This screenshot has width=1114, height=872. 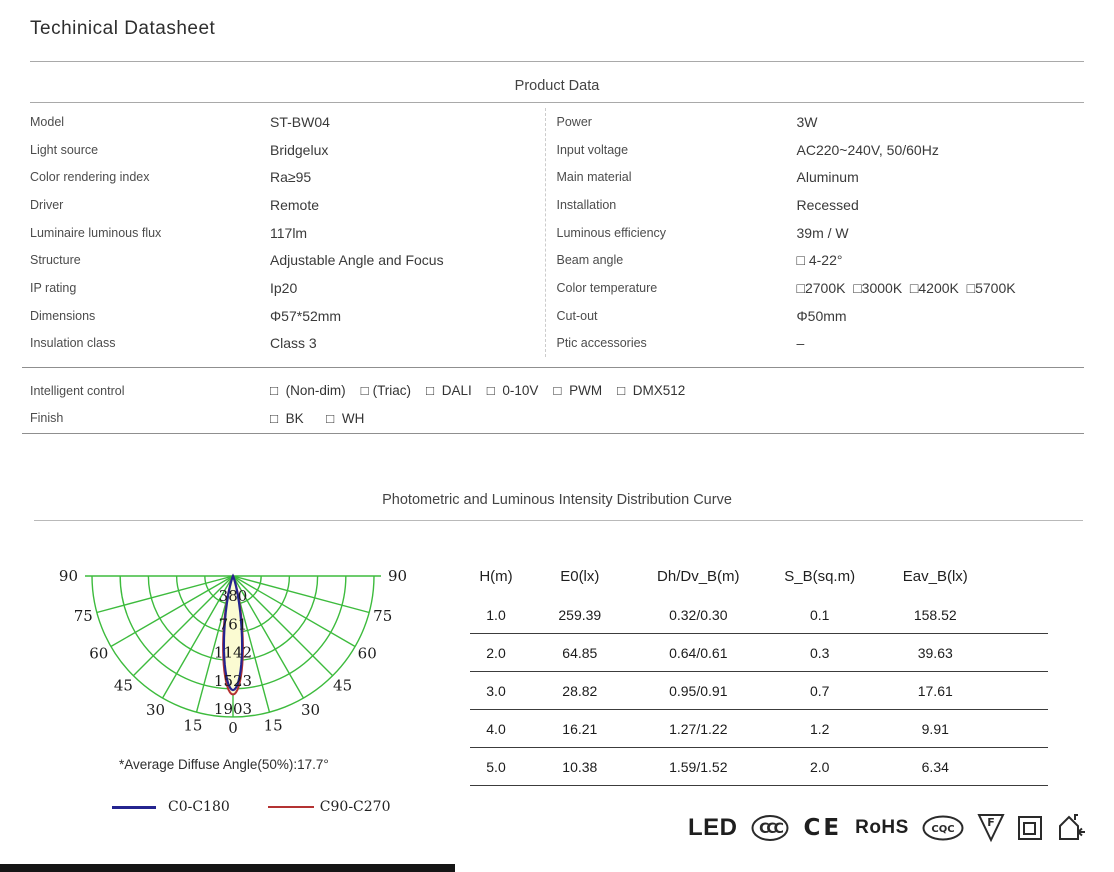 I want to click on spec-row-installation: Installation Recessed, so click(x=821, y=205).